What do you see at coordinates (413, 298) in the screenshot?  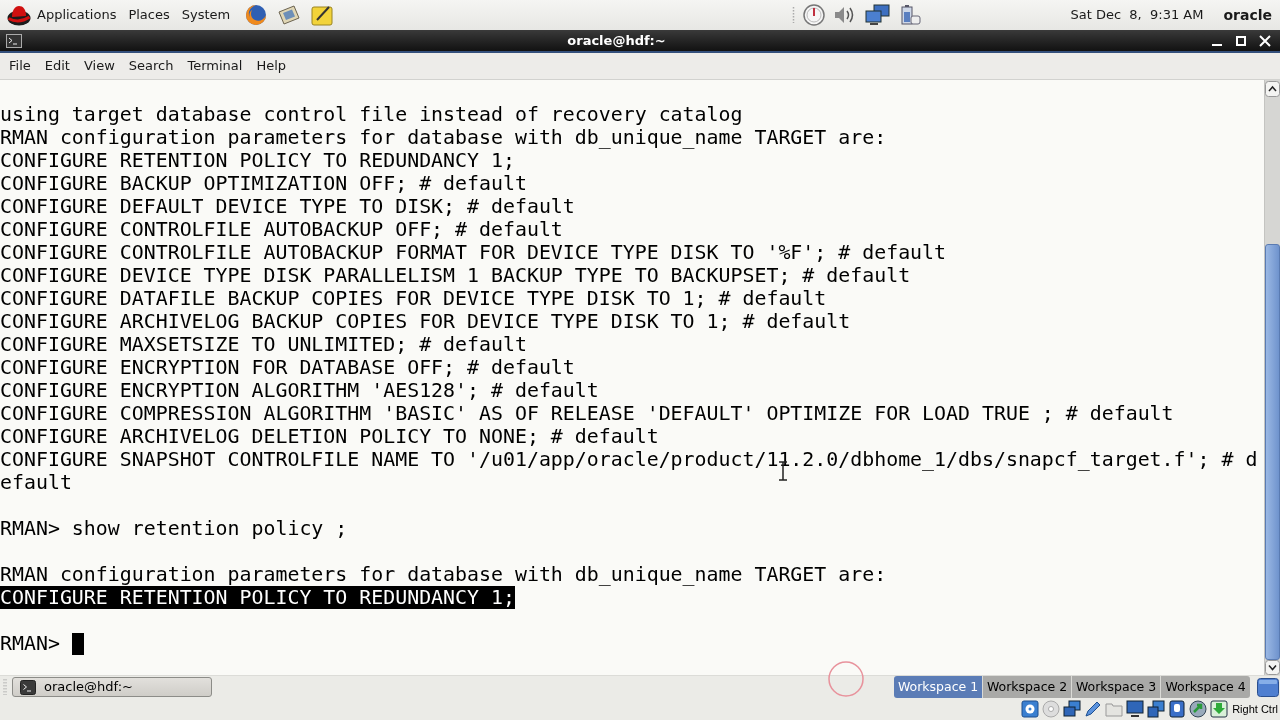 I see `terminal-line: CONFIGURE DATAFILE BACKUP COPIES FOR DEVICE TYPE DISK TO 1; # default` at bounding box center [413, 298].